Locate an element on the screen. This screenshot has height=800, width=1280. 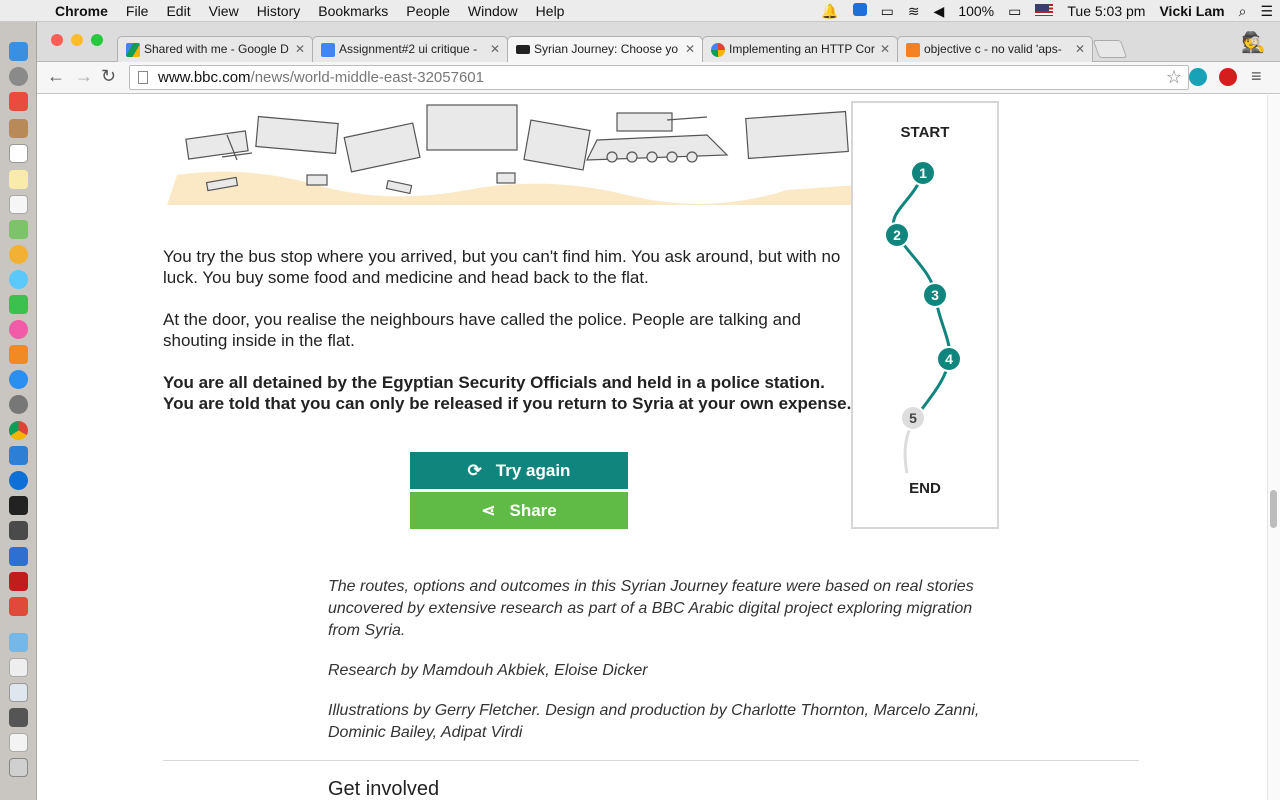
try-again-label: Try again is located at coordinates (533, 470).